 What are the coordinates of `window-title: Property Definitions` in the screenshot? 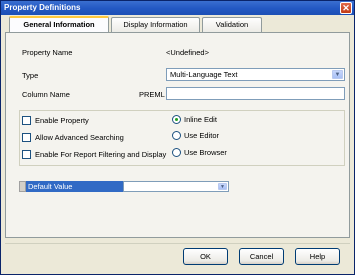 It's located at (42, 7).